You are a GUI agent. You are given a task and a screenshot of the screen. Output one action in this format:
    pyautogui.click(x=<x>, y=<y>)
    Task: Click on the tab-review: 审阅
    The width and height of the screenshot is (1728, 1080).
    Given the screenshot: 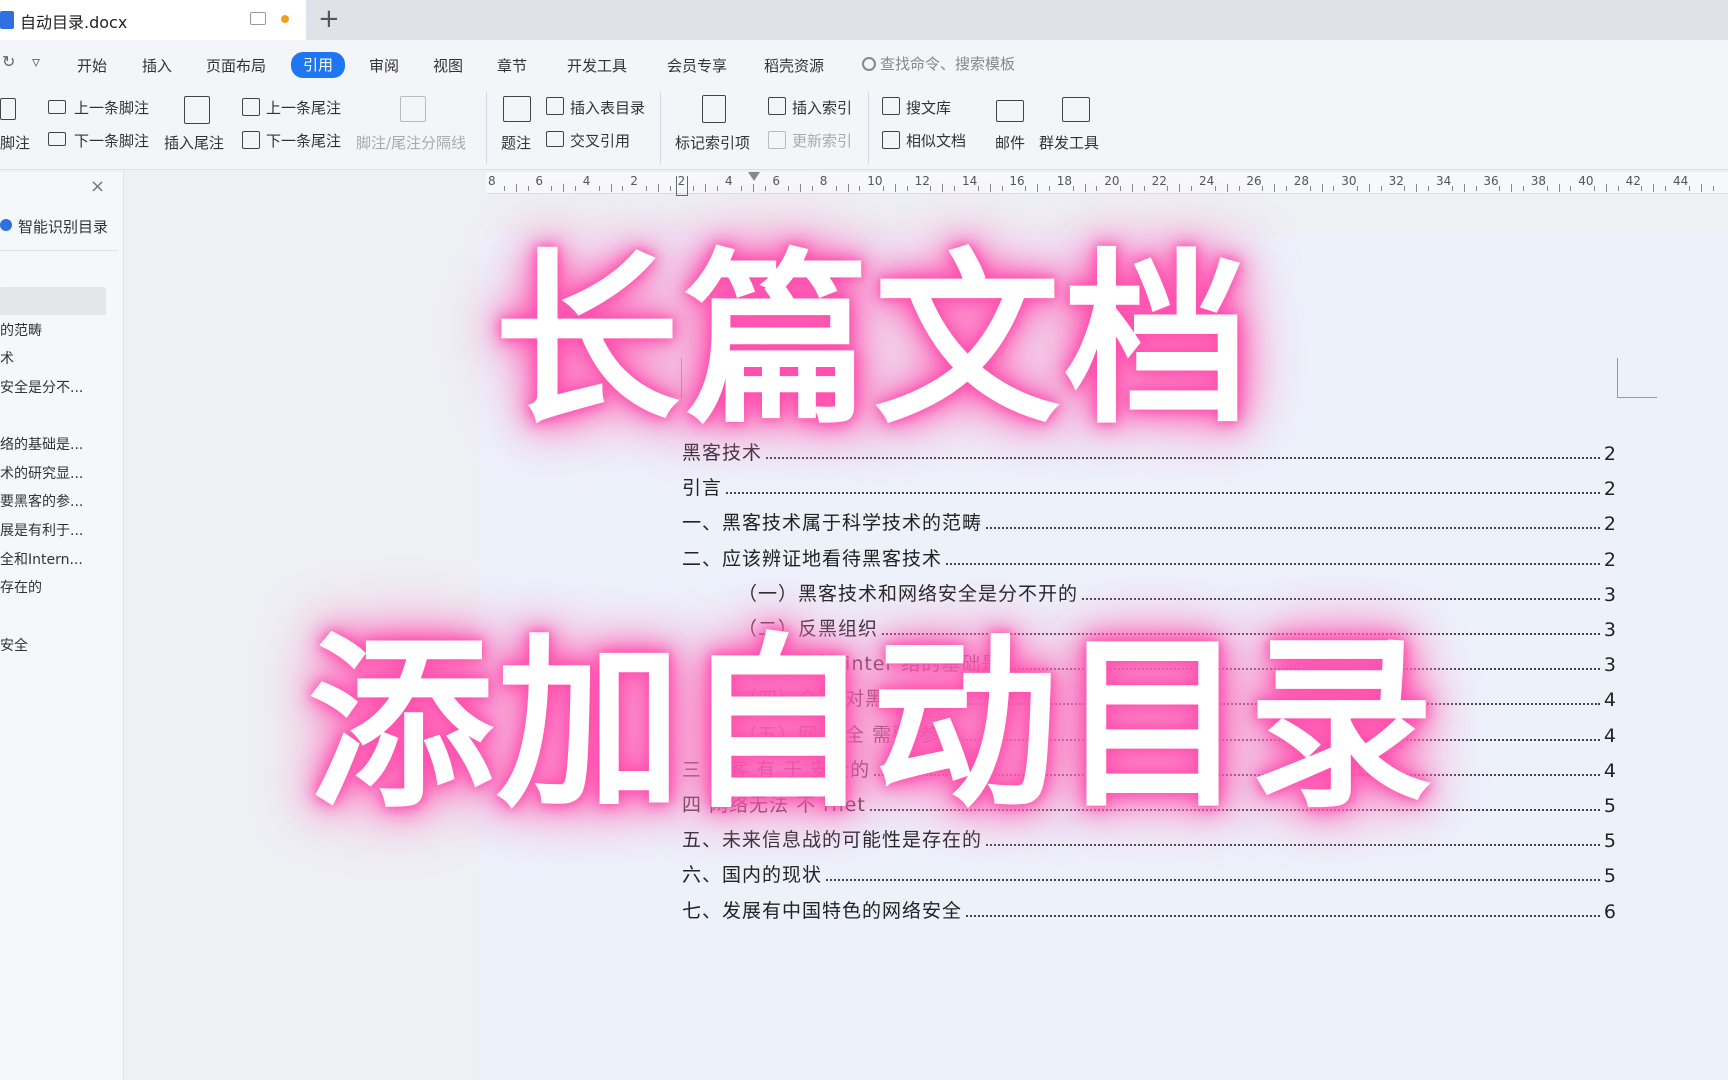 What is the action you would take?
    pyautogui.click(x=384, y=66)
    